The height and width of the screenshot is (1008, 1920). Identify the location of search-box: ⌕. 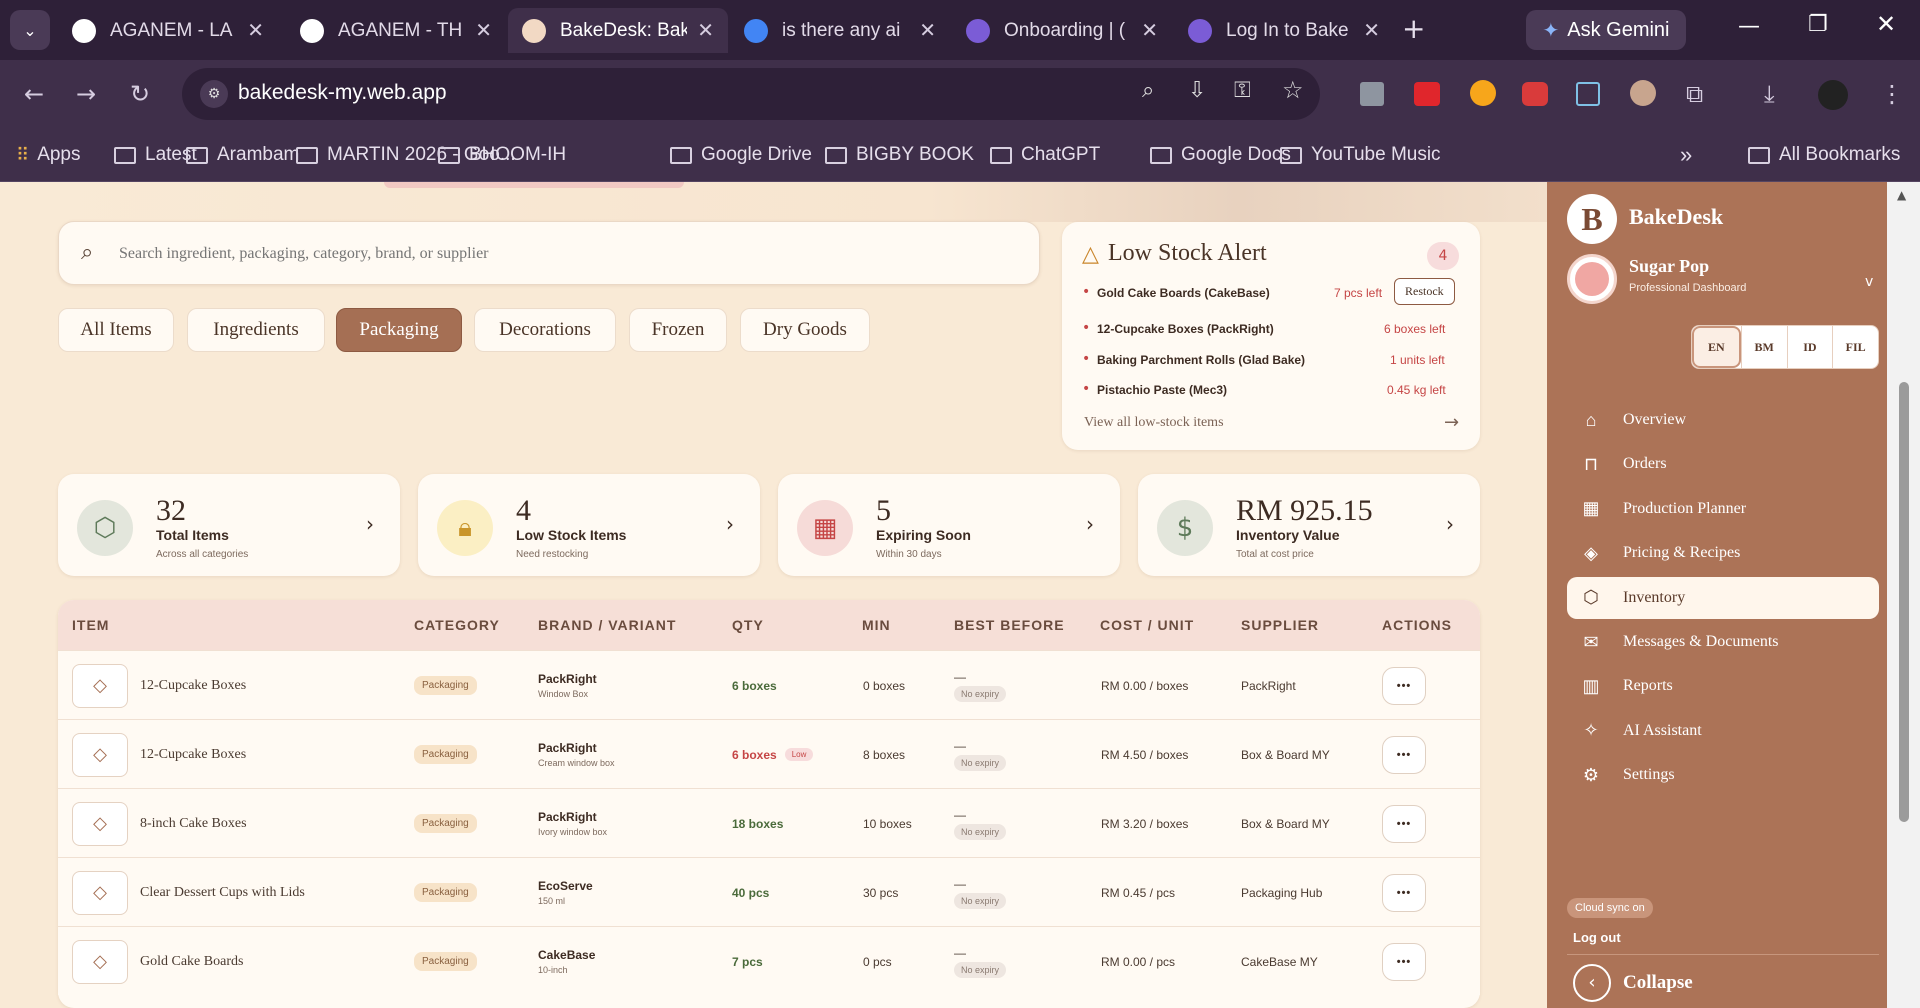
(549, 253).